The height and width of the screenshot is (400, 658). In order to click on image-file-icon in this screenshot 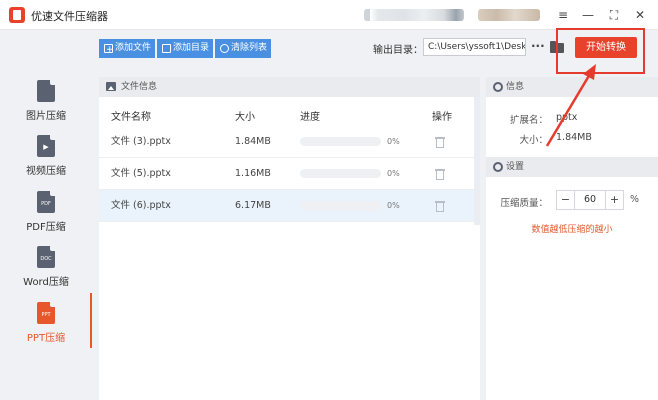, I will do `click(46, 91)`.